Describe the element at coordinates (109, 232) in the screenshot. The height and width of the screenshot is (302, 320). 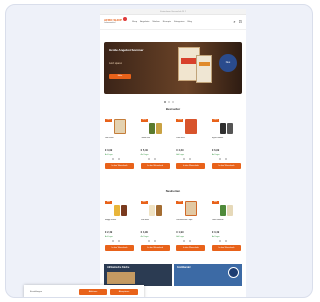
I see `product-price: € 2,49` at that location.